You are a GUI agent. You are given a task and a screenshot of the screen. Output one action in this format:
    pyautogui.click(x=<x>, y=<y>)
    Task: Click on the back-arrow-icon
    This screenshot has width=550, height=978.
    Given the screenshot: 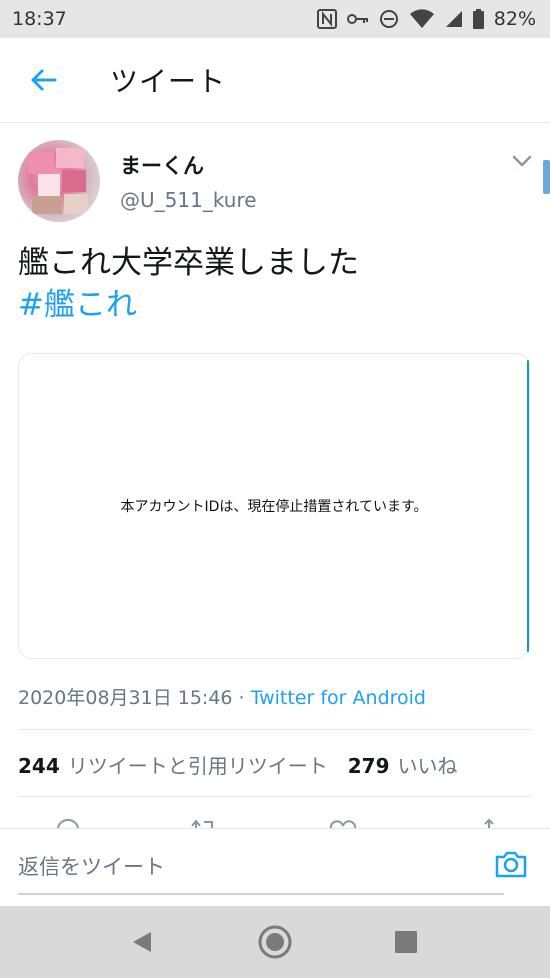 What is the action you would take?
    pyautogui.click(x=44, y=80)
    